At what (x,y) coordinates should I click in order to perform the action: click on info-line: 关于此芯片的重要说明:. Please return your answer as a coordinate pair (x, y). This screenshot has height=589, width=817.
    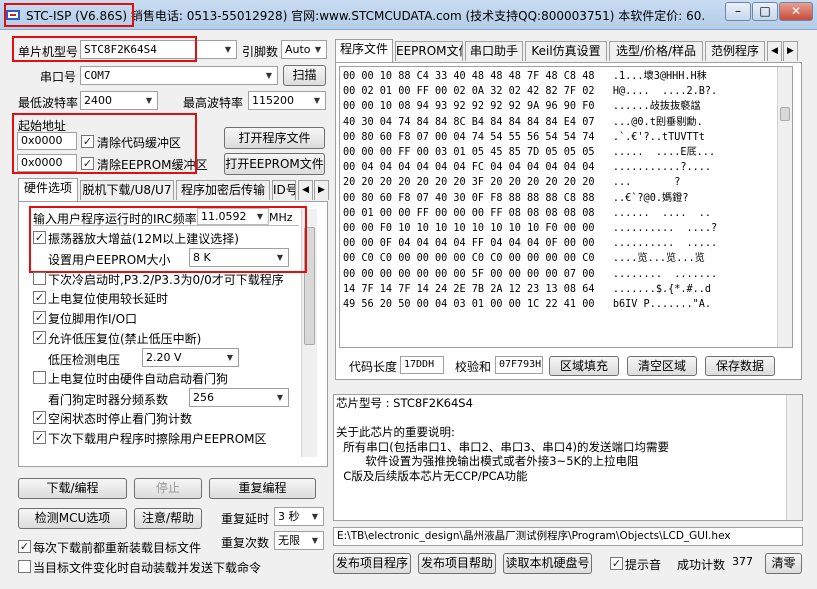
    Looking at the image, I should click on (395, 432).